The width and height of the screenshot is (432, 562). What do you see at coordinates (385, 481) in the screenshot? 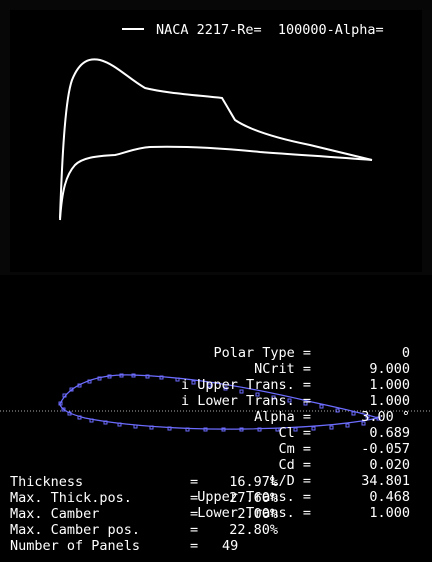
I see `ld-value: 34.801` at bounding box center [385, 481].